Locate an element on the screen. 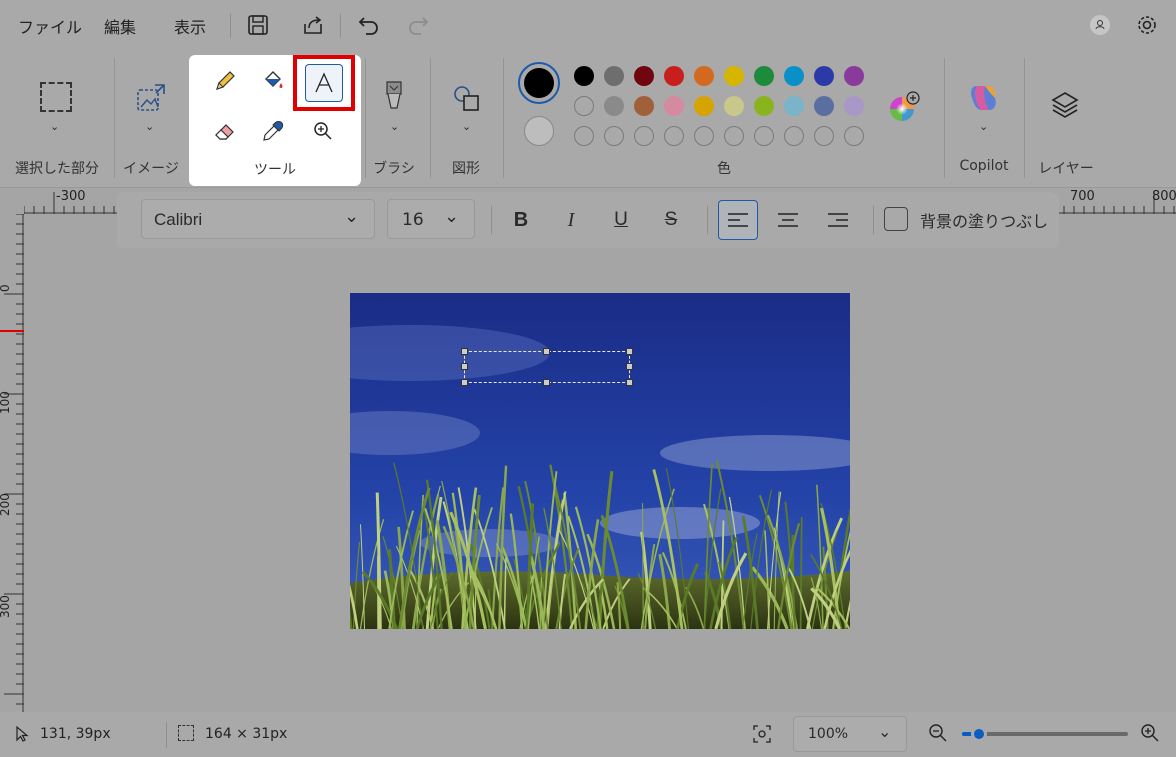  zoom-slider-thumb is located at coordinates (978, 734).